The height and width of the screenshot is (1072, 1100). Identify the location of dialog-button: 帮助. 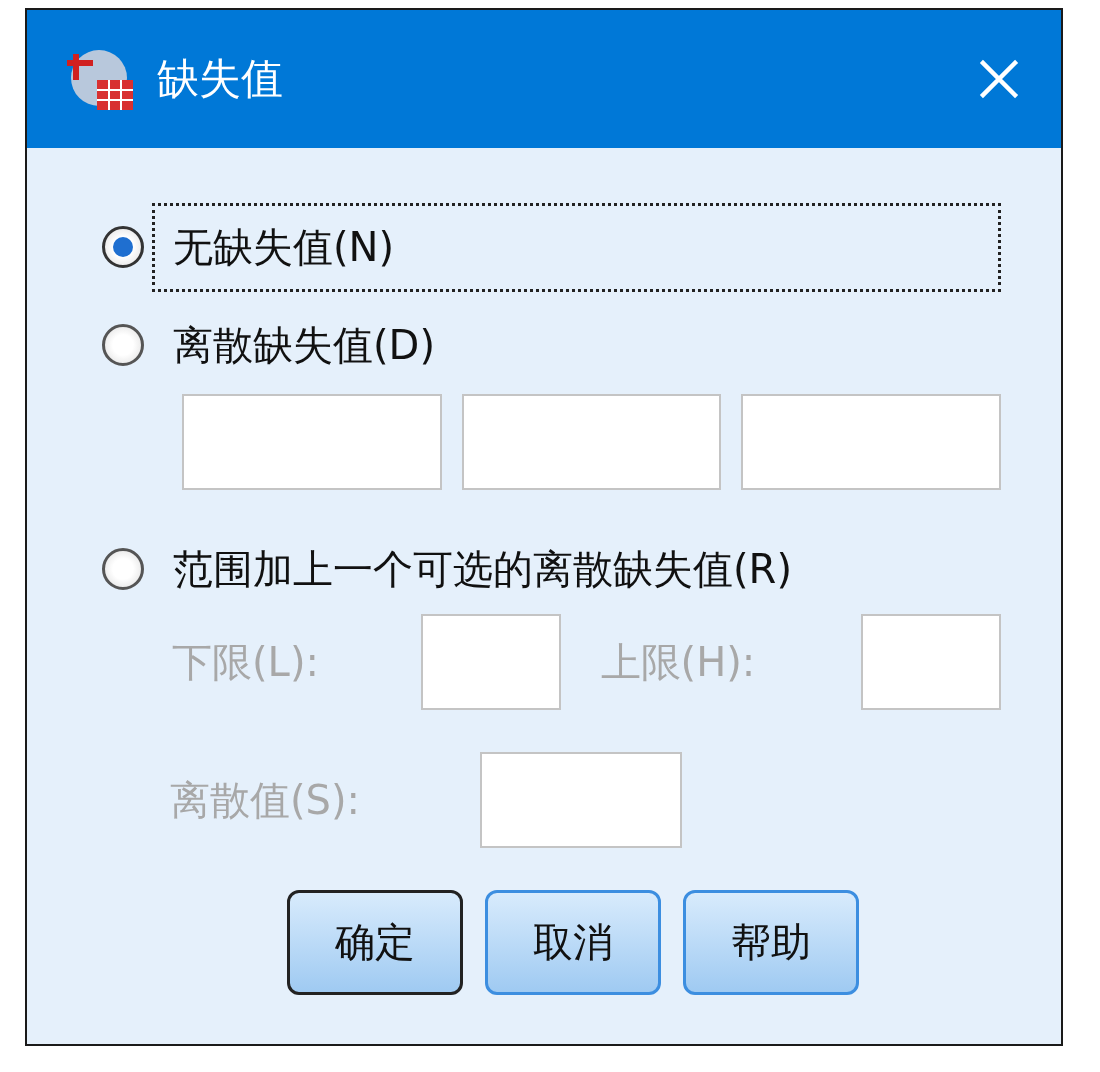
(771, 942).